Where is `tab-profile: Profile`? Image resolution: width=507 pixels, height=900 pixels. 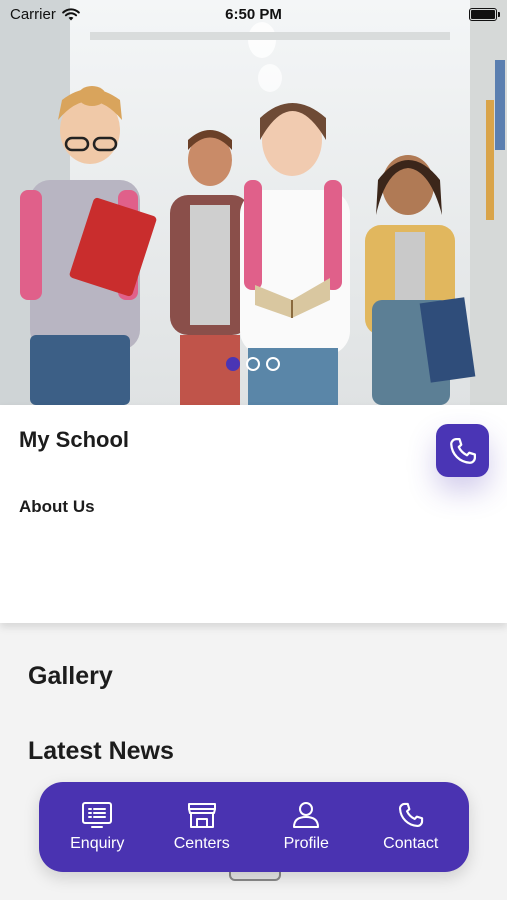
tab-profile: Profile is located at coordinates (306, 827).